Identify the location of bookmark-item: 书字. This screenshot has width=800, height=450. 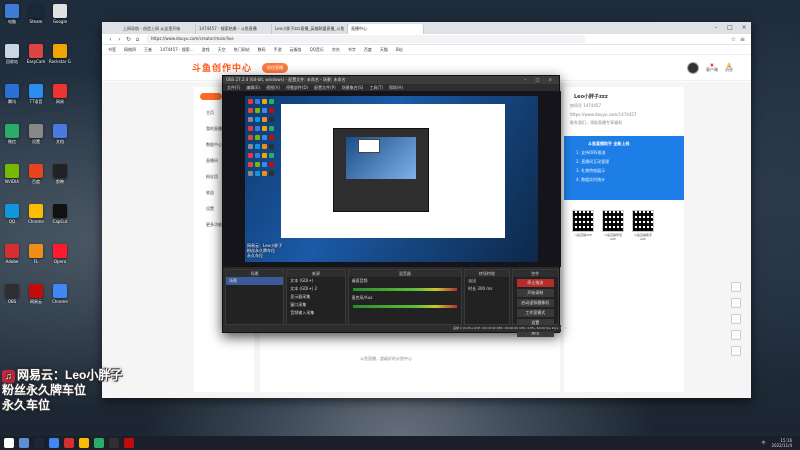
(352, 50).